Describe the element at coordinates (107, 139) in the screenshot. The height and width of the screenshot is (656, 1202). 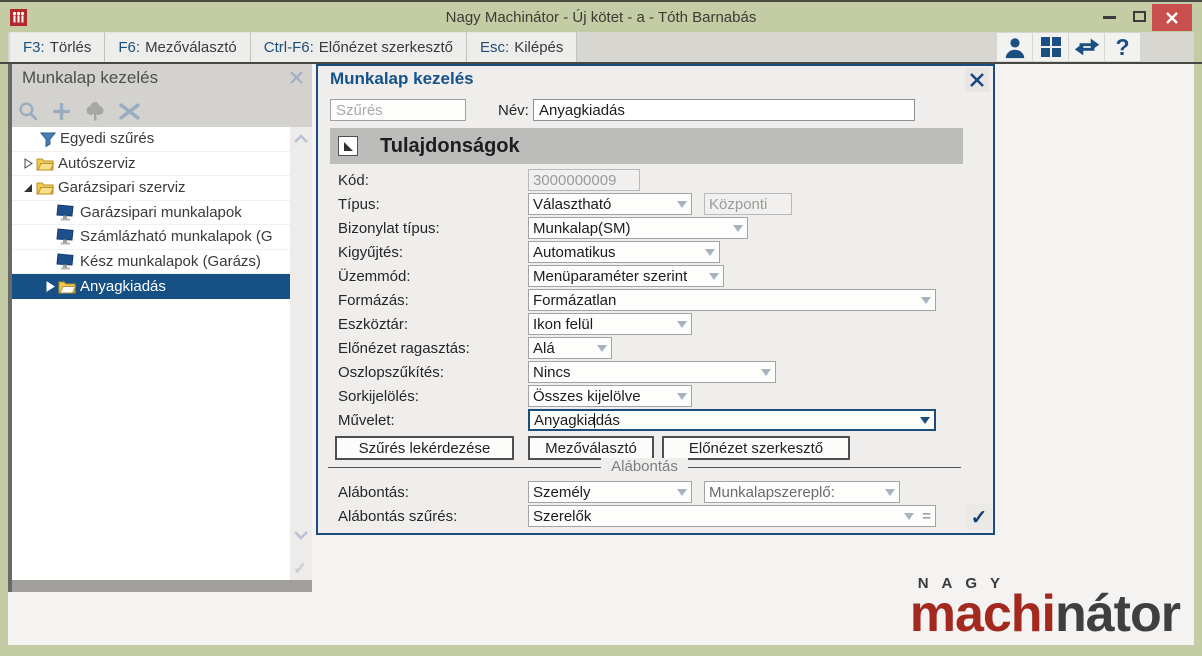
I see `tree-item-label: Egyedi szűrés` at that location.